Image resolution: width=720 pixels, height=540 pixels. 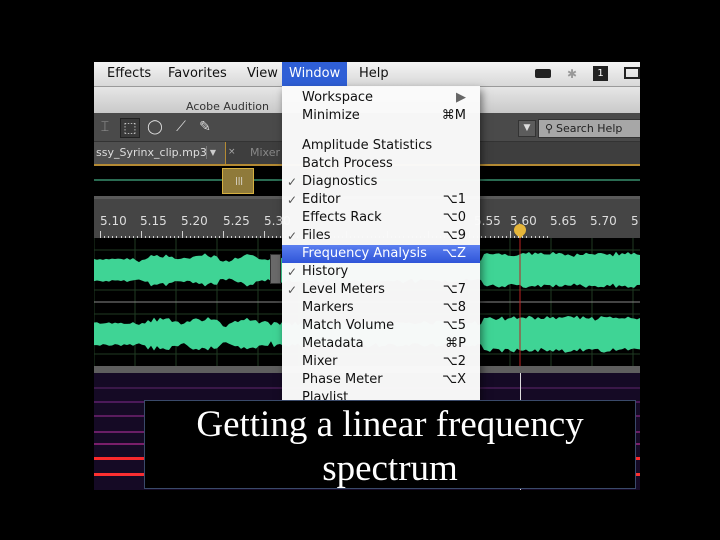 I want to click on workspace-dropdown: ▼, so click(x=527, y=128).